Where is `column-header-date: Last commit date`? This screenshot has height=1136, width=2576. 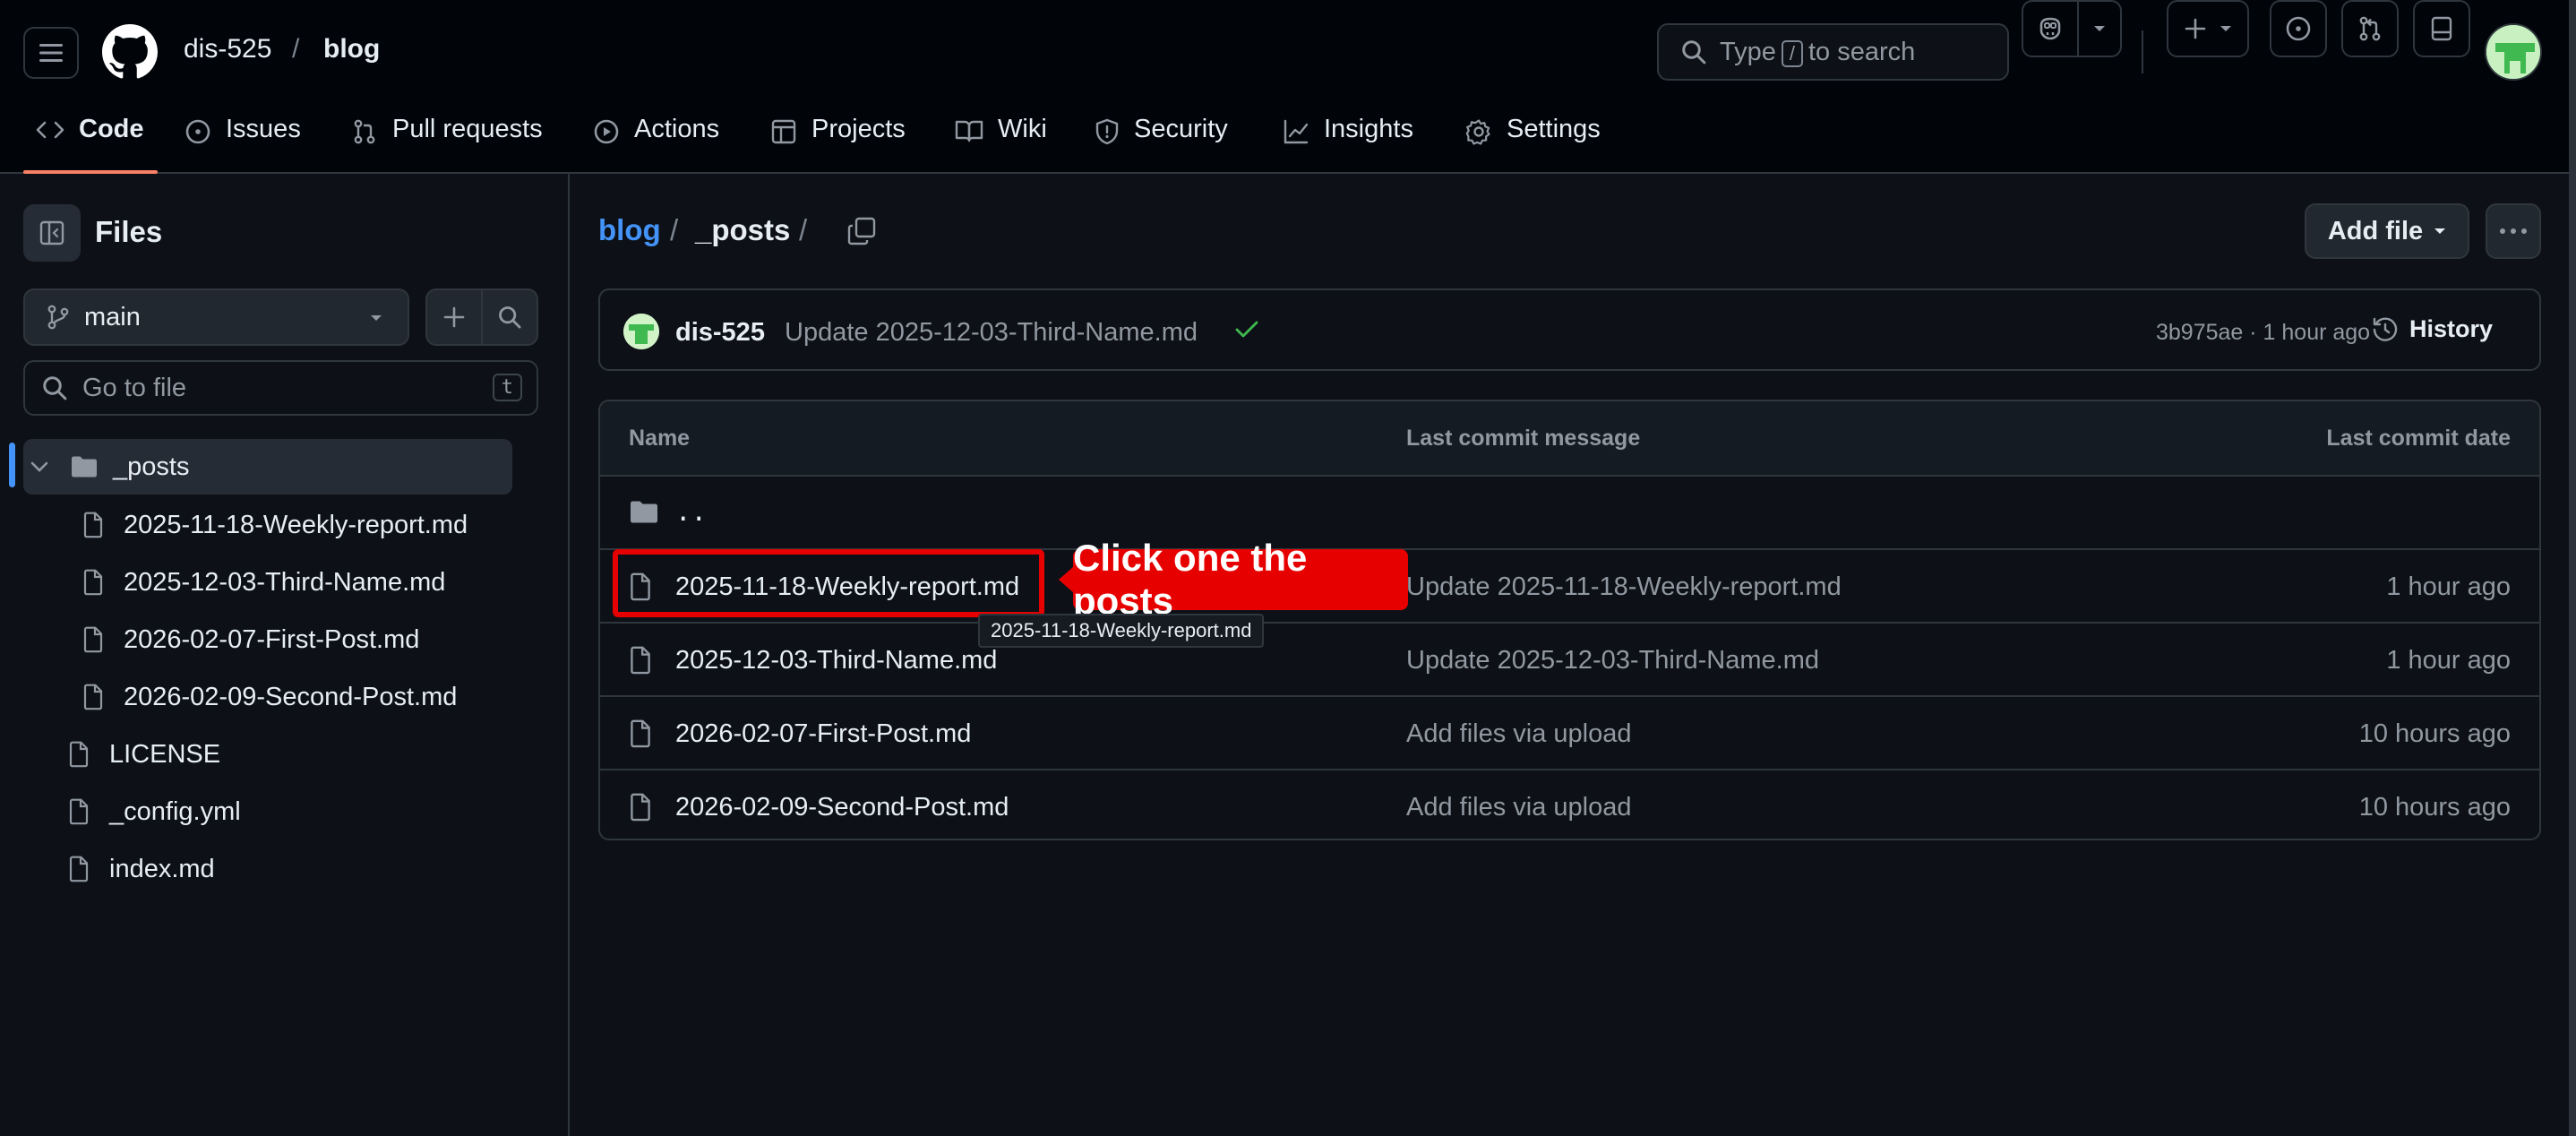
column-header-date: Last commit date is located at coordinates (2418, 438).